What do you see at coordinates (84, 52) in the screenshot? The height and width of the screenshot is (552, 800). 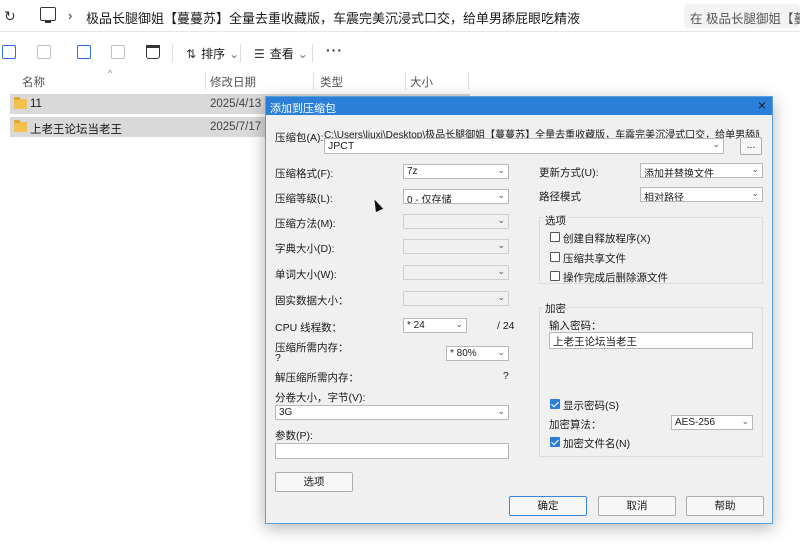 I see `rename-icon` at bounding box center [84, 52].